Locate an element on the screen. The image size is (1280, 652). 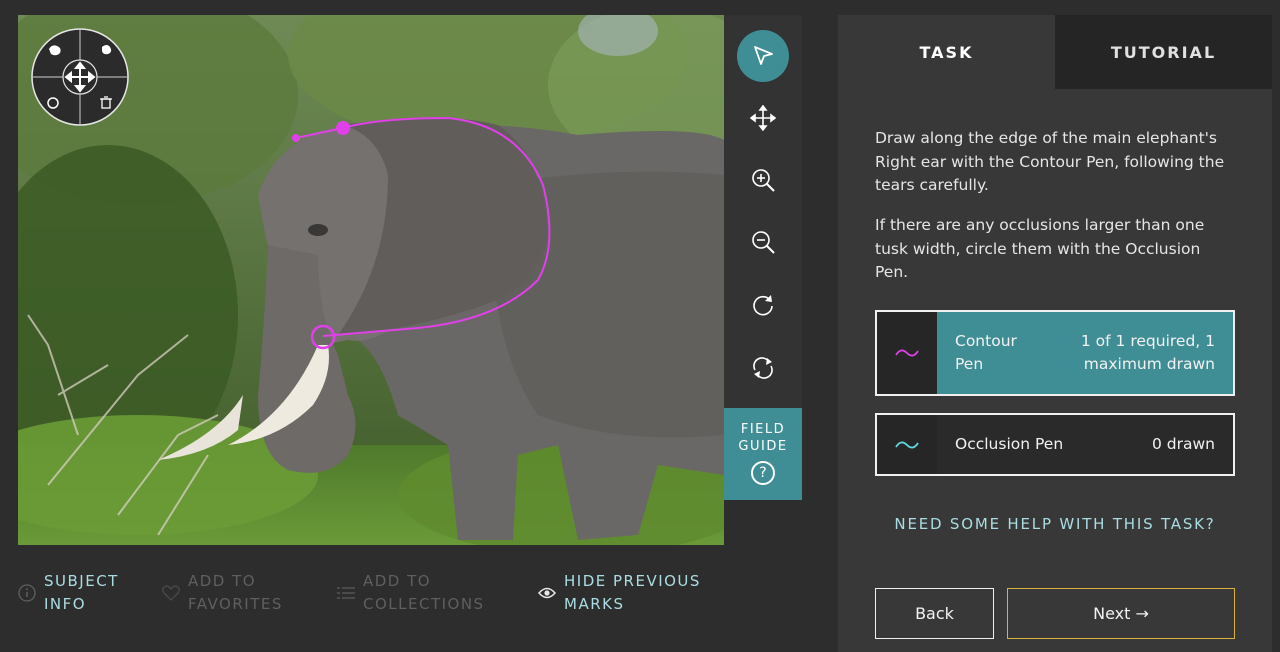
zoom-in-icon is located at coordinates (763, 180).